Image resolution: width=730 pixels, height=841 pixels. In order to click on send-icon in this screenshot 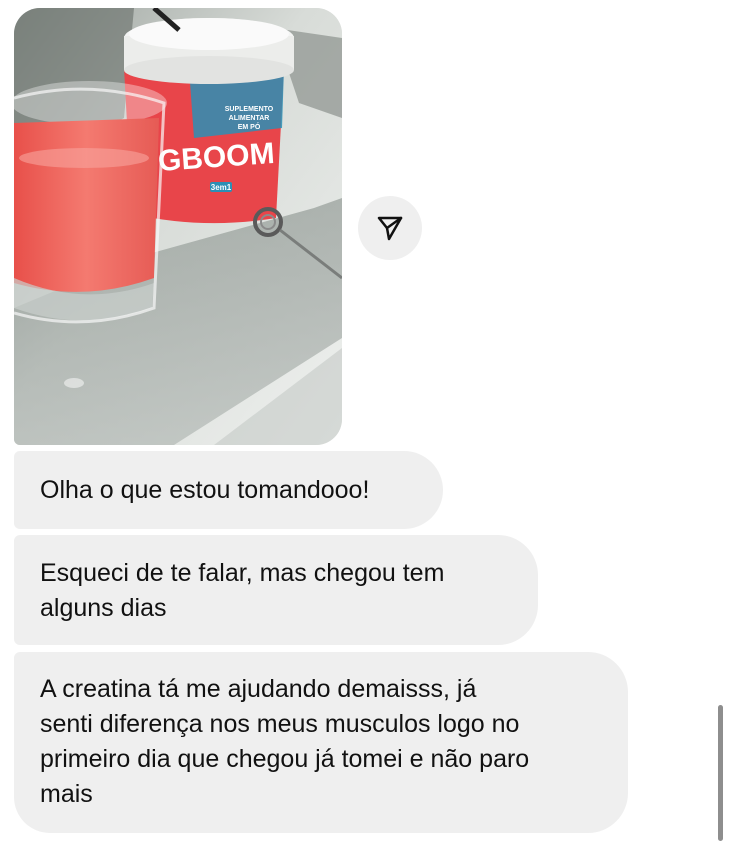, I will do `click(390, 228)`.